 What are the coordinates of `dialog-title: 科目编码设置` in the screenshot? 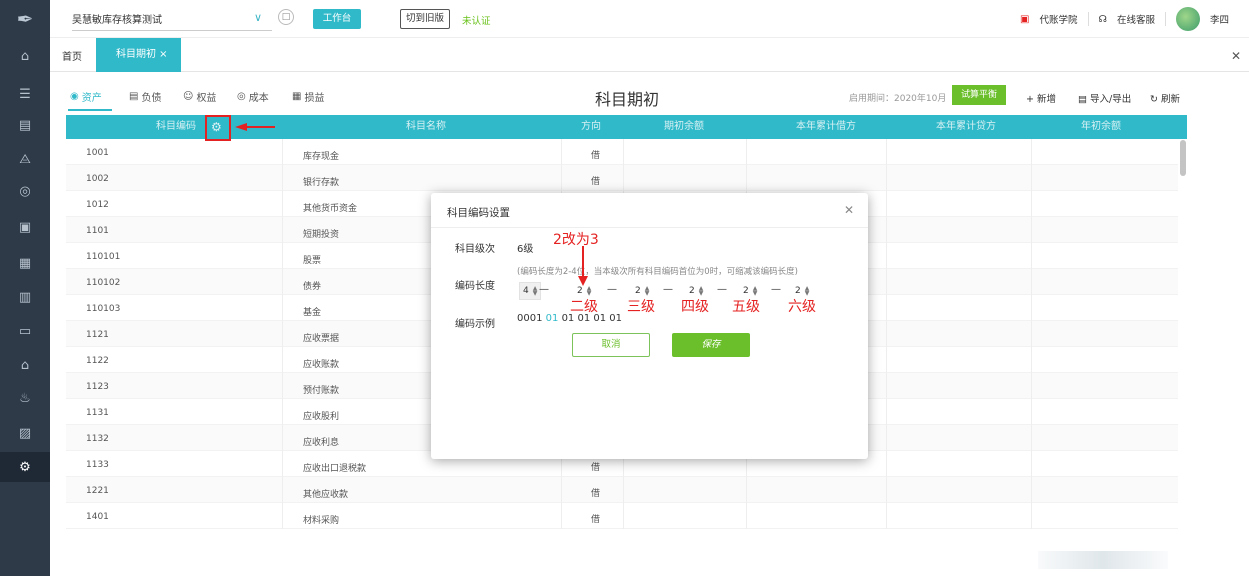 It's located at (478, 213).